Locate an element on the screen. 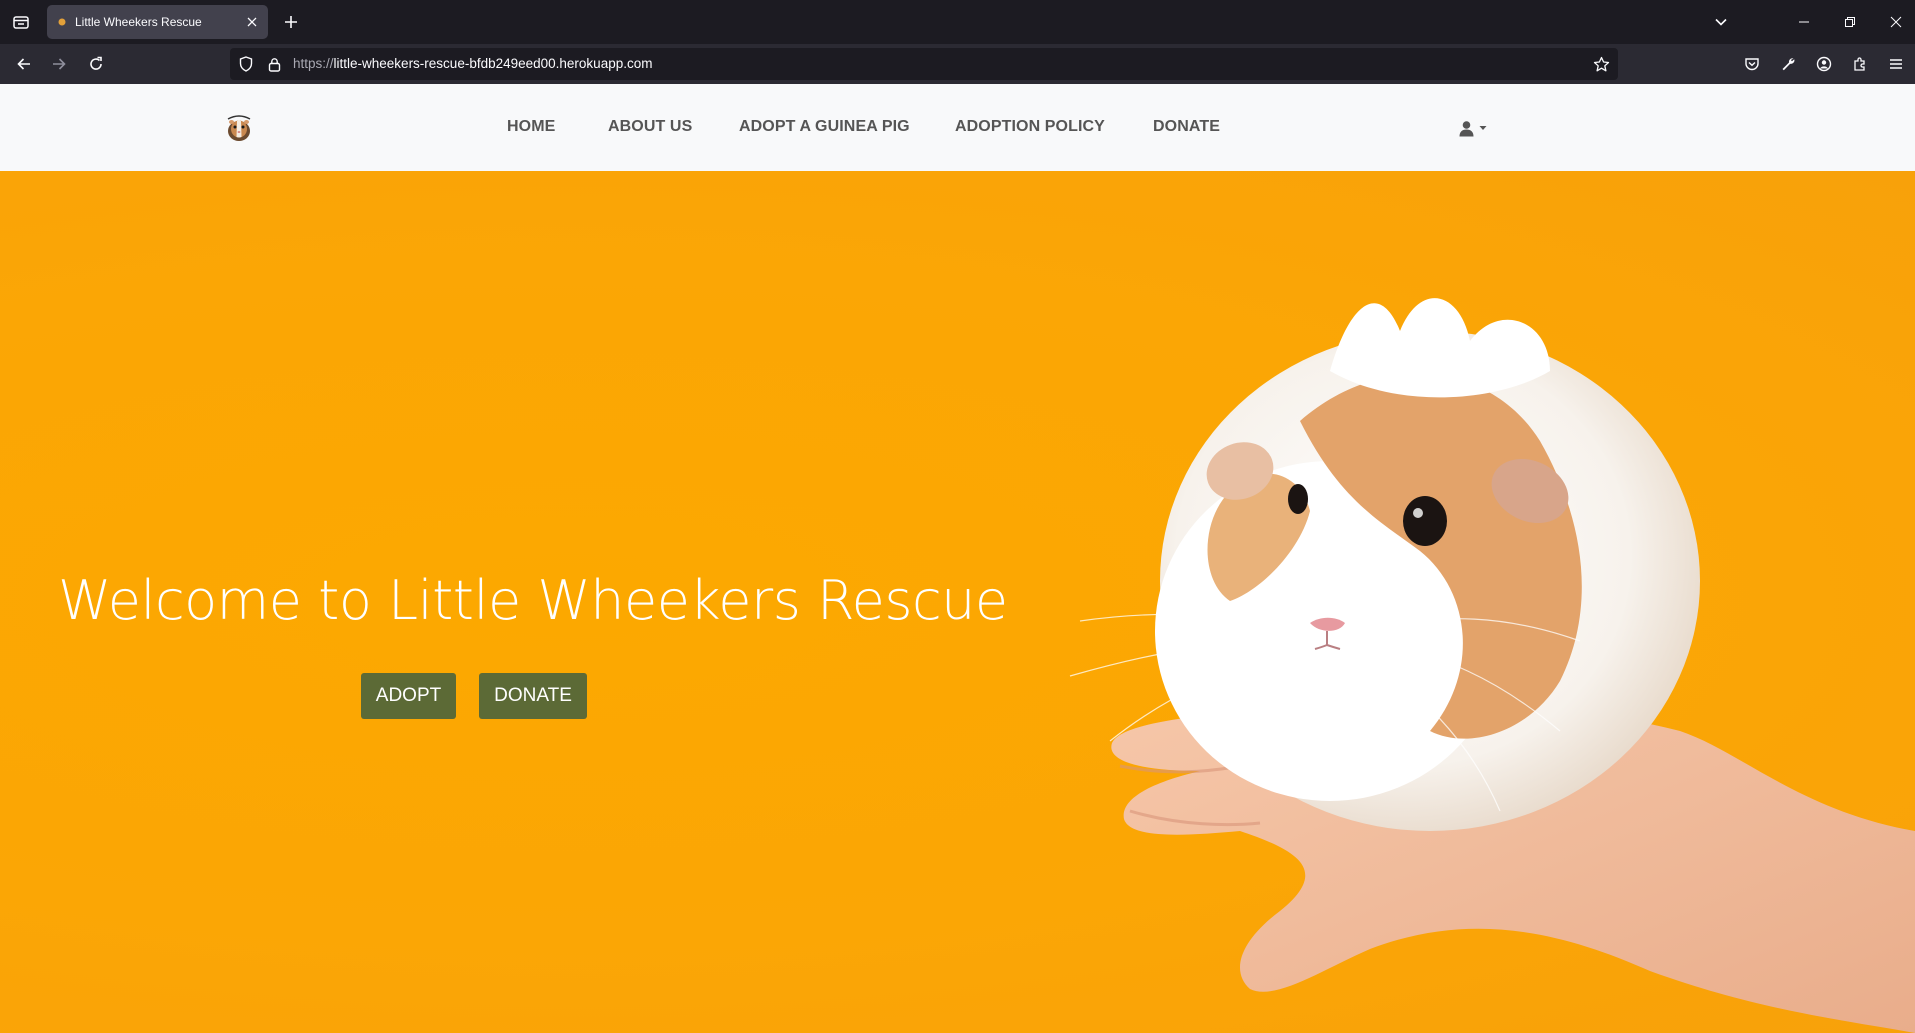  close-window-button is located at coordinates (1896, 22).